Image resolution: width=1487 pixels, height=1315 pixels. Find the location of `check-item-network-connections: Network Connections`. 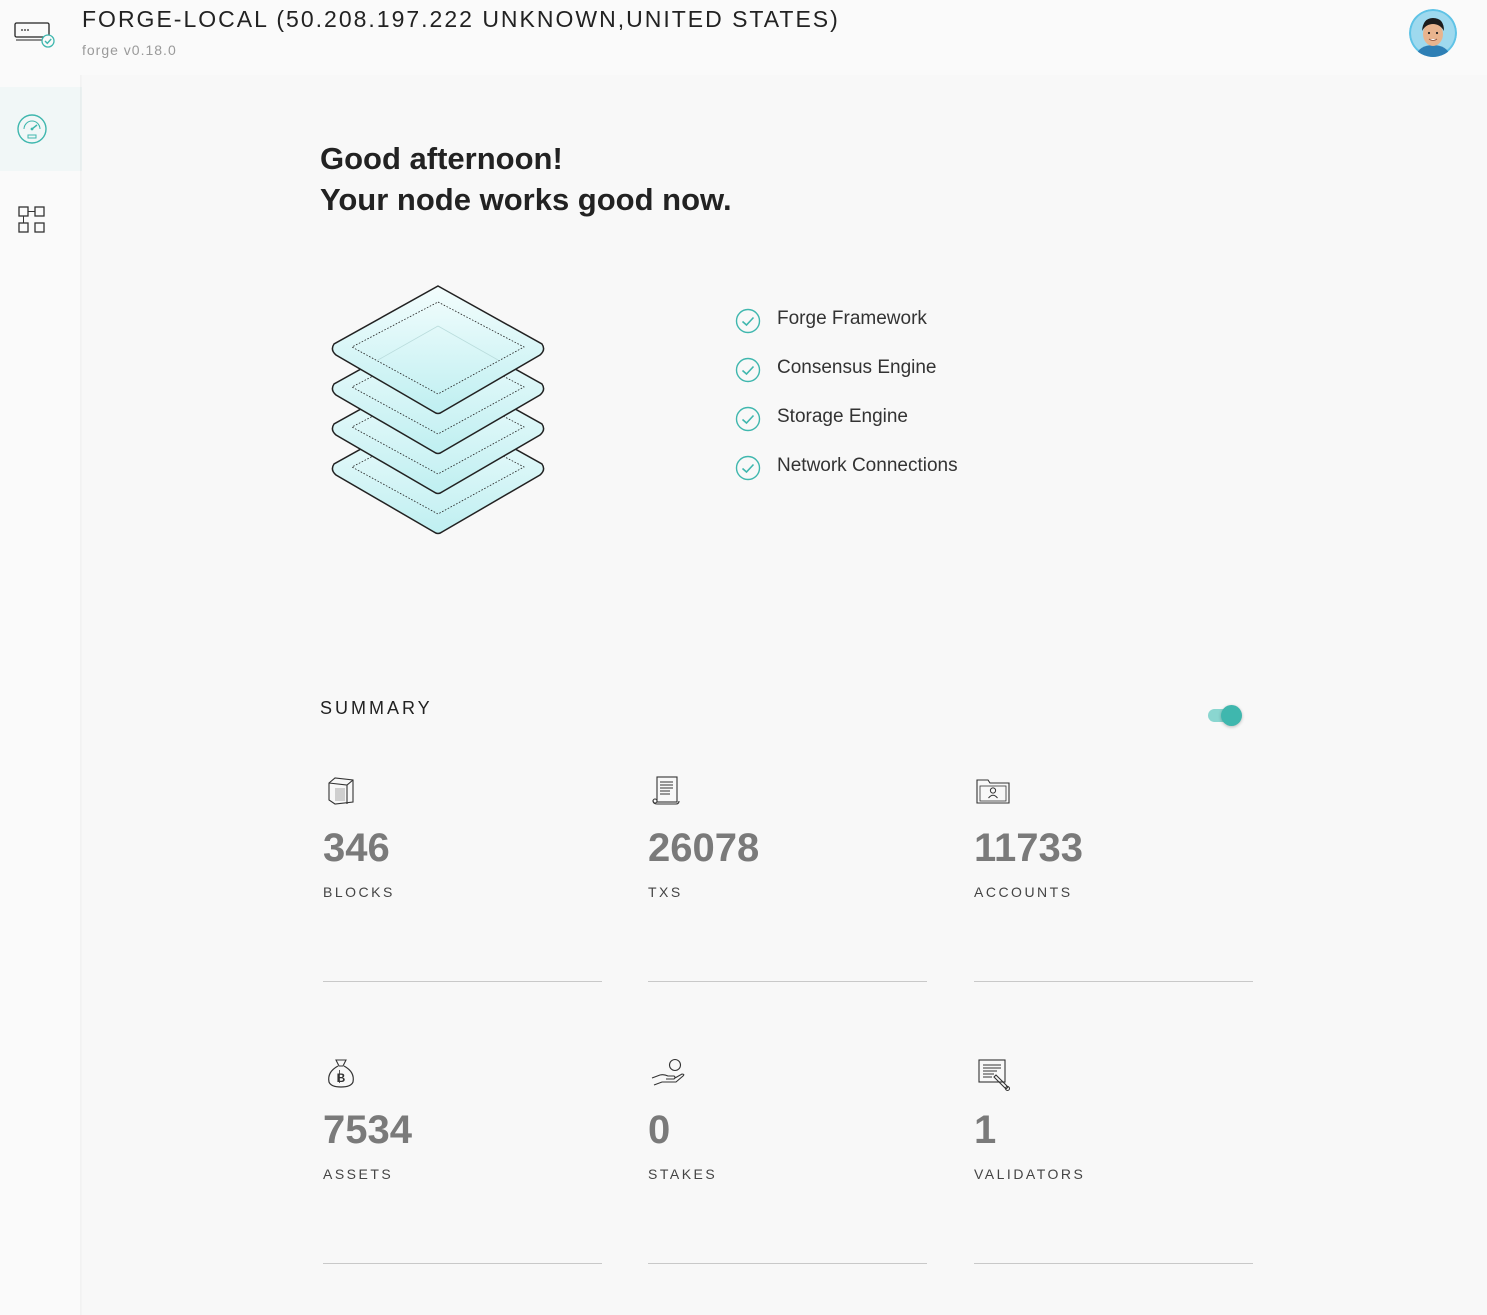

check-item-network-connections: Network Connections is located at coordinates (846, 476).